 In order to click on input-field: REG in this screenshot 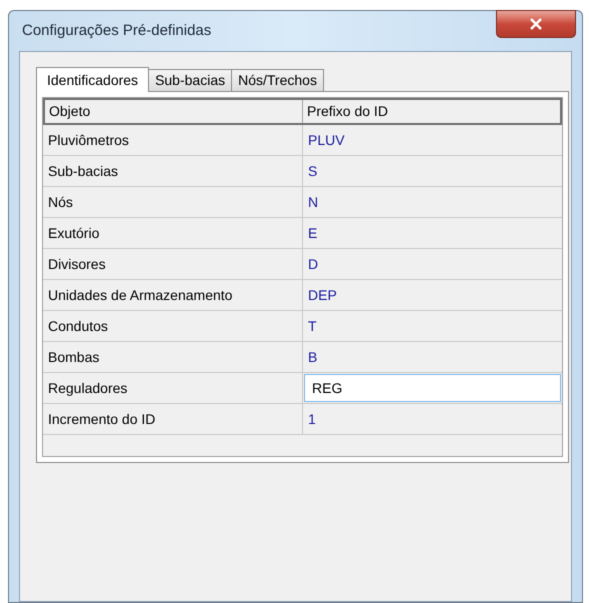, I will do `click(432, 388)`.